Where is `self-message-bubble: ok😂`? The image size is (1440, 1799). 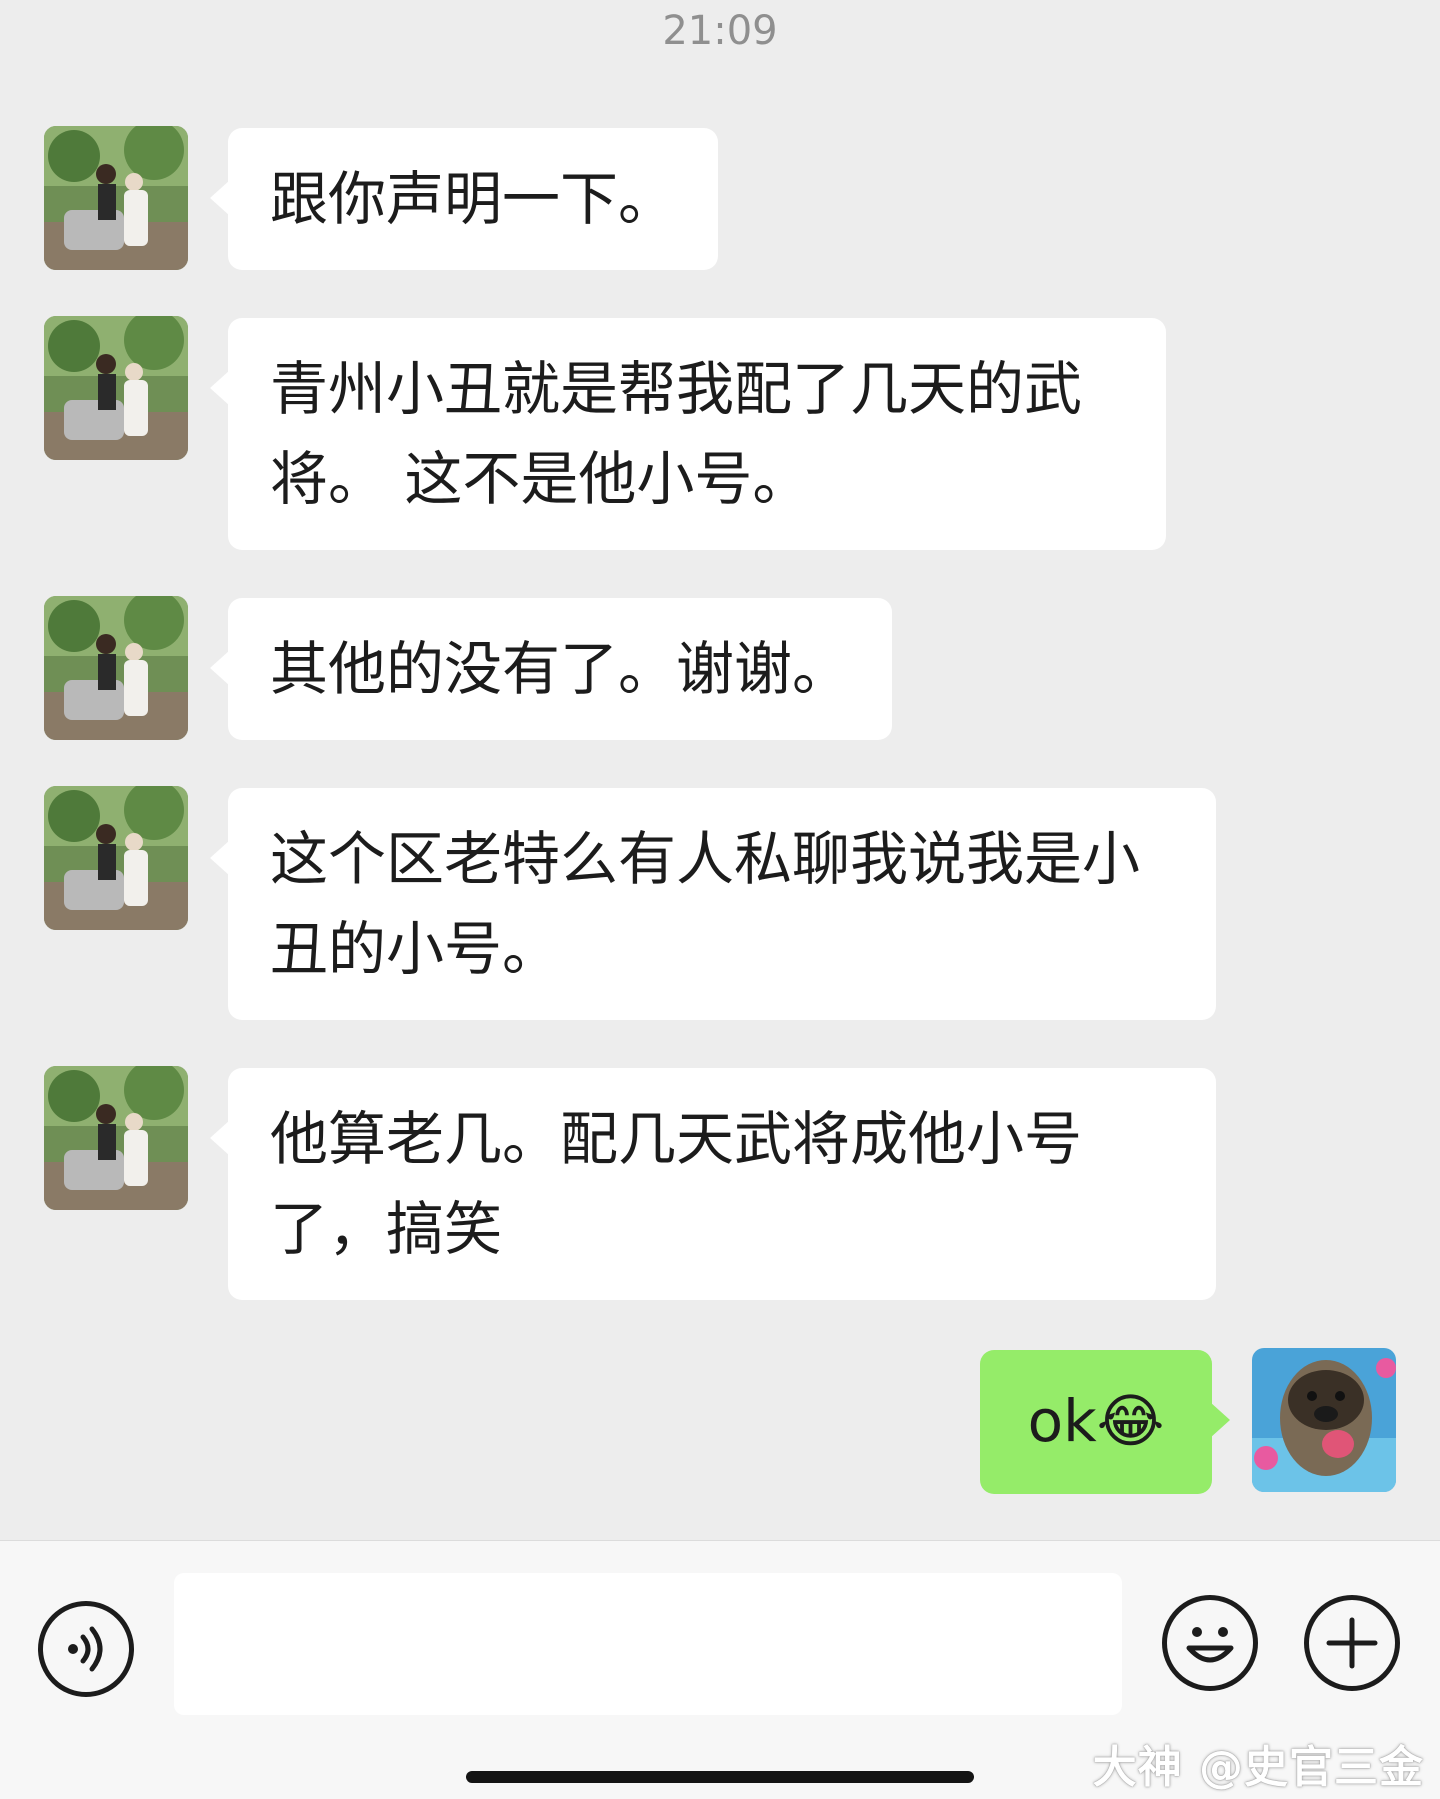 self-message-bubble: ok😂 is located at coordinates (1105, 1422).